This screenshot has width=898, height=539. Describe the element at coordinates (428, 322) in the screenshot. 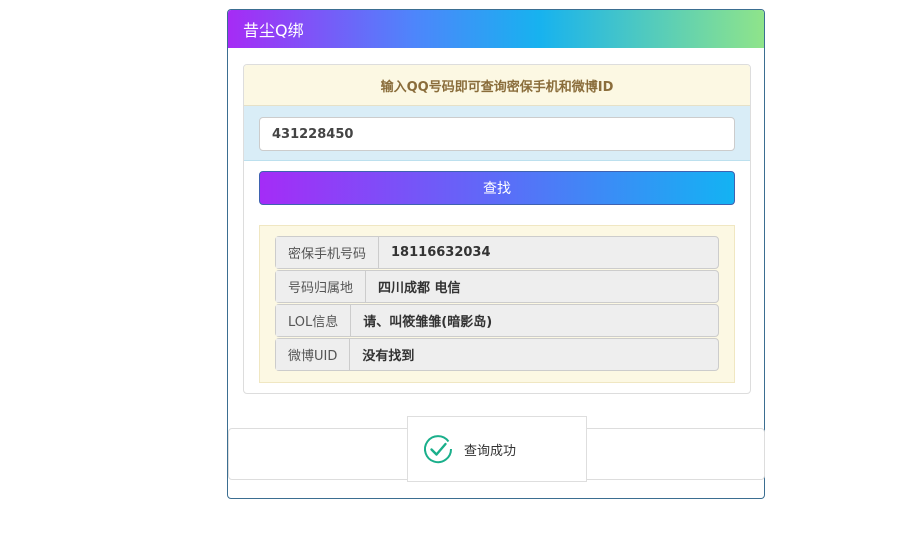

I see `result-value: 请、叫筱雏雏(暗影岛)` at that location.